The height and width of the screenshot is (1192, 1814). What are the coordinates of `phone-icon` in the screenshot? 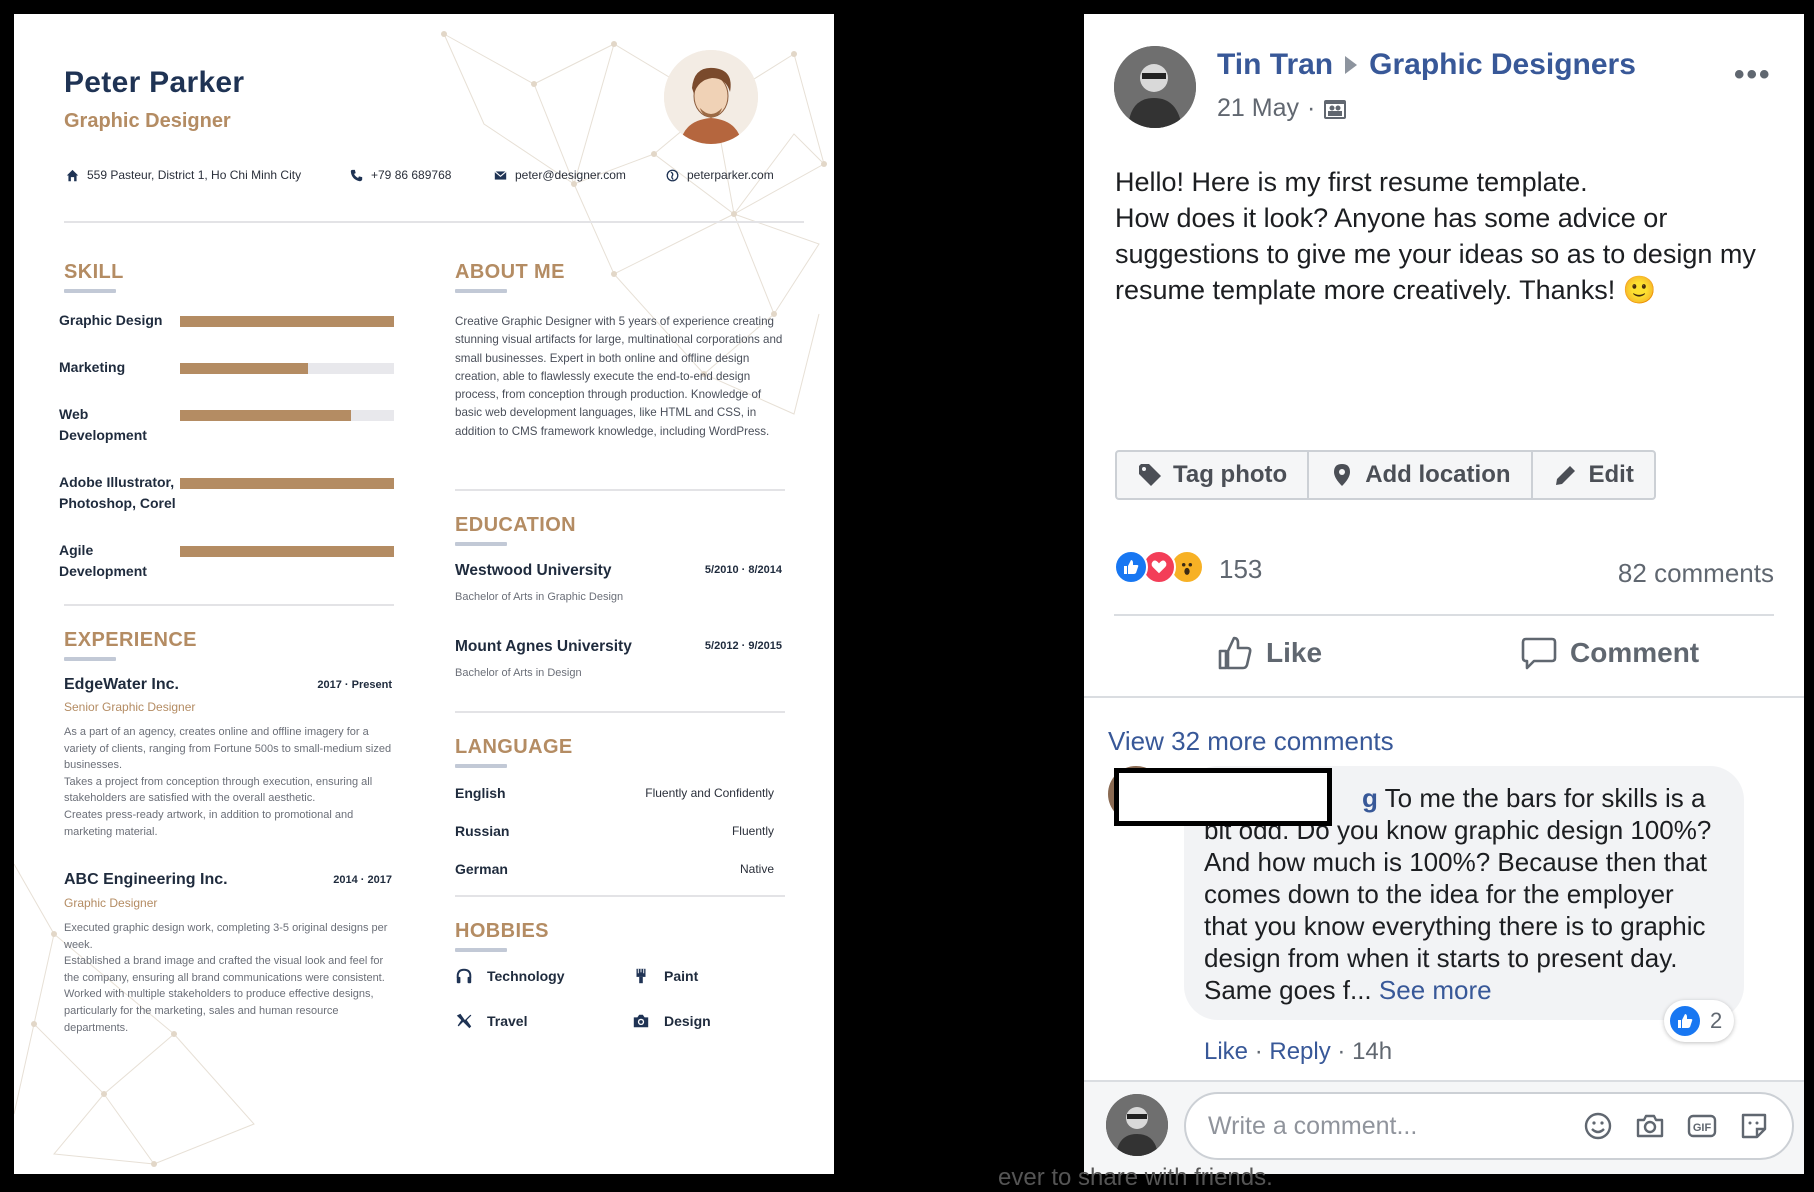 It's located at (356, 175).